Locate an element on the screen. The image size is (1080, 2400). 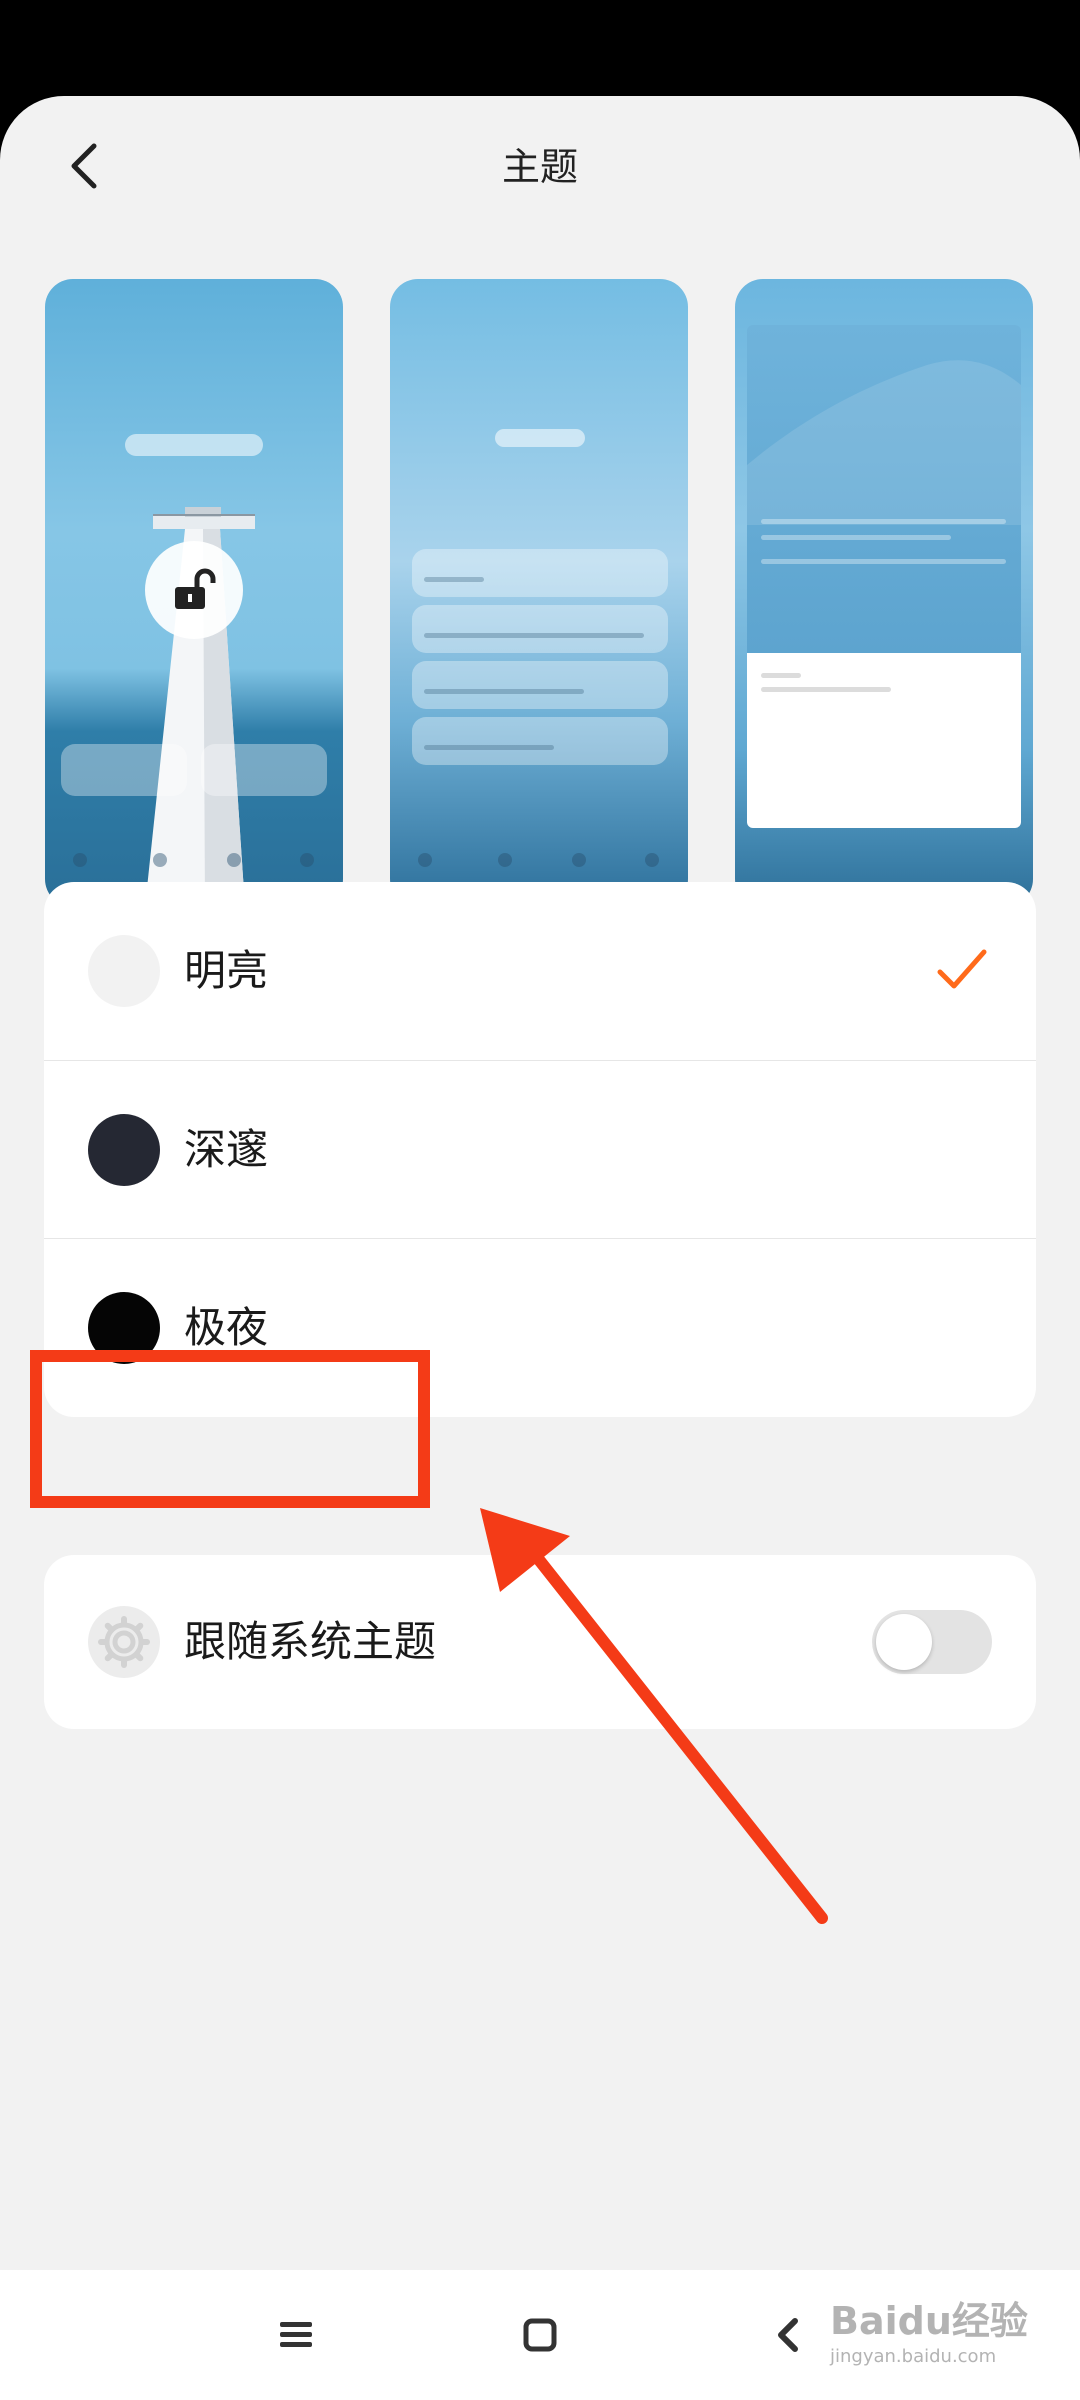
back-nav-button is located at coordinates (788, 2335).